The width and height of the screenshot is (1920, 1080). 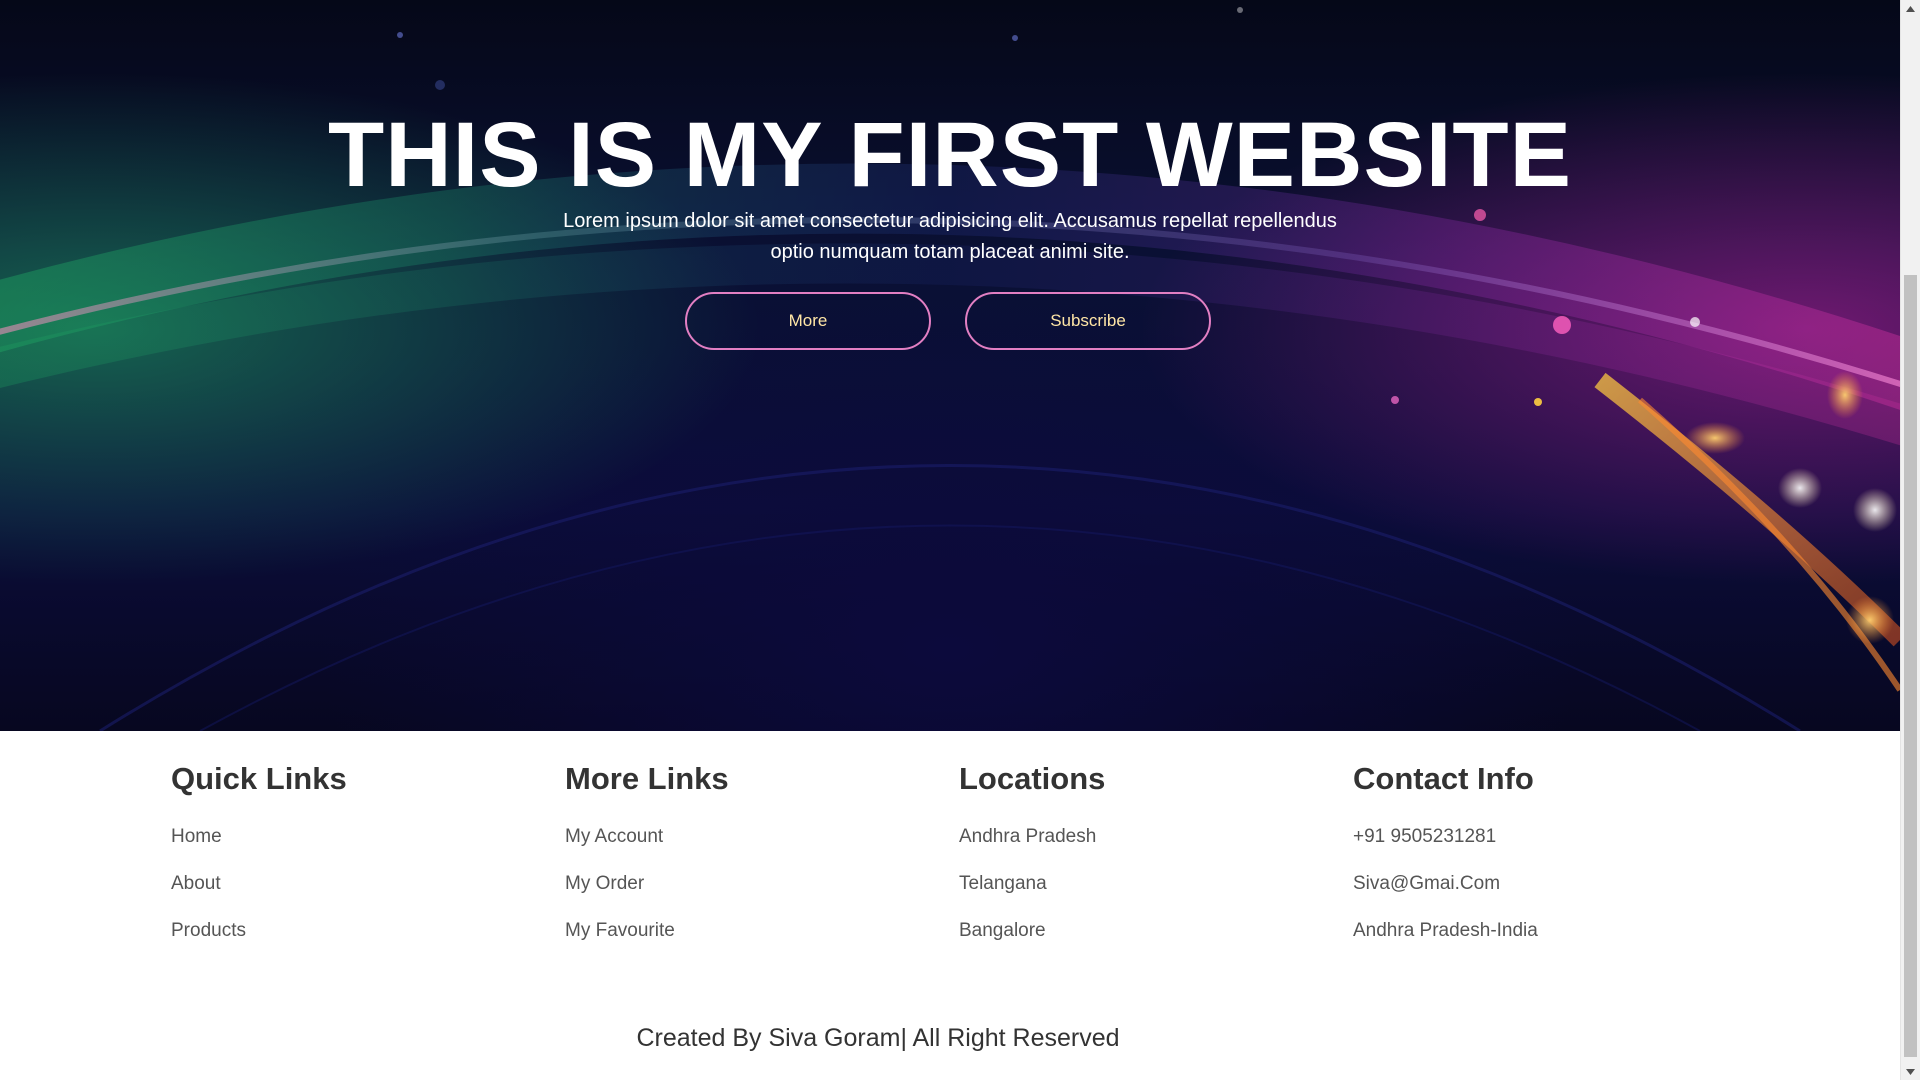 What do you see at coordinates (1443, 778) in the screenshot?
I see `contact-info-heading: Contact Info` at bounding box center [1443, 778].